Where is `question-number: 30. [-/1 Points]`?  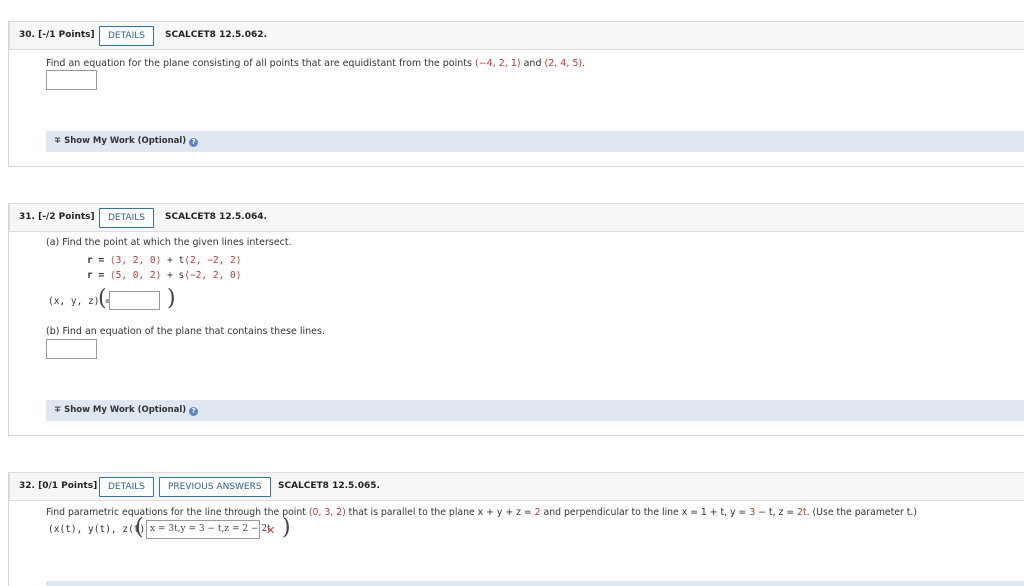 question-number: 30. [-/1 Points] is located at coordinates (57, 35).